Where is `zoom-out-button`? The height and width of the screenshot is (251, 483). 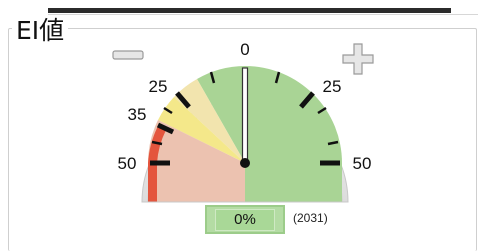 zoom-out-button is located at coordinates (128, 55).